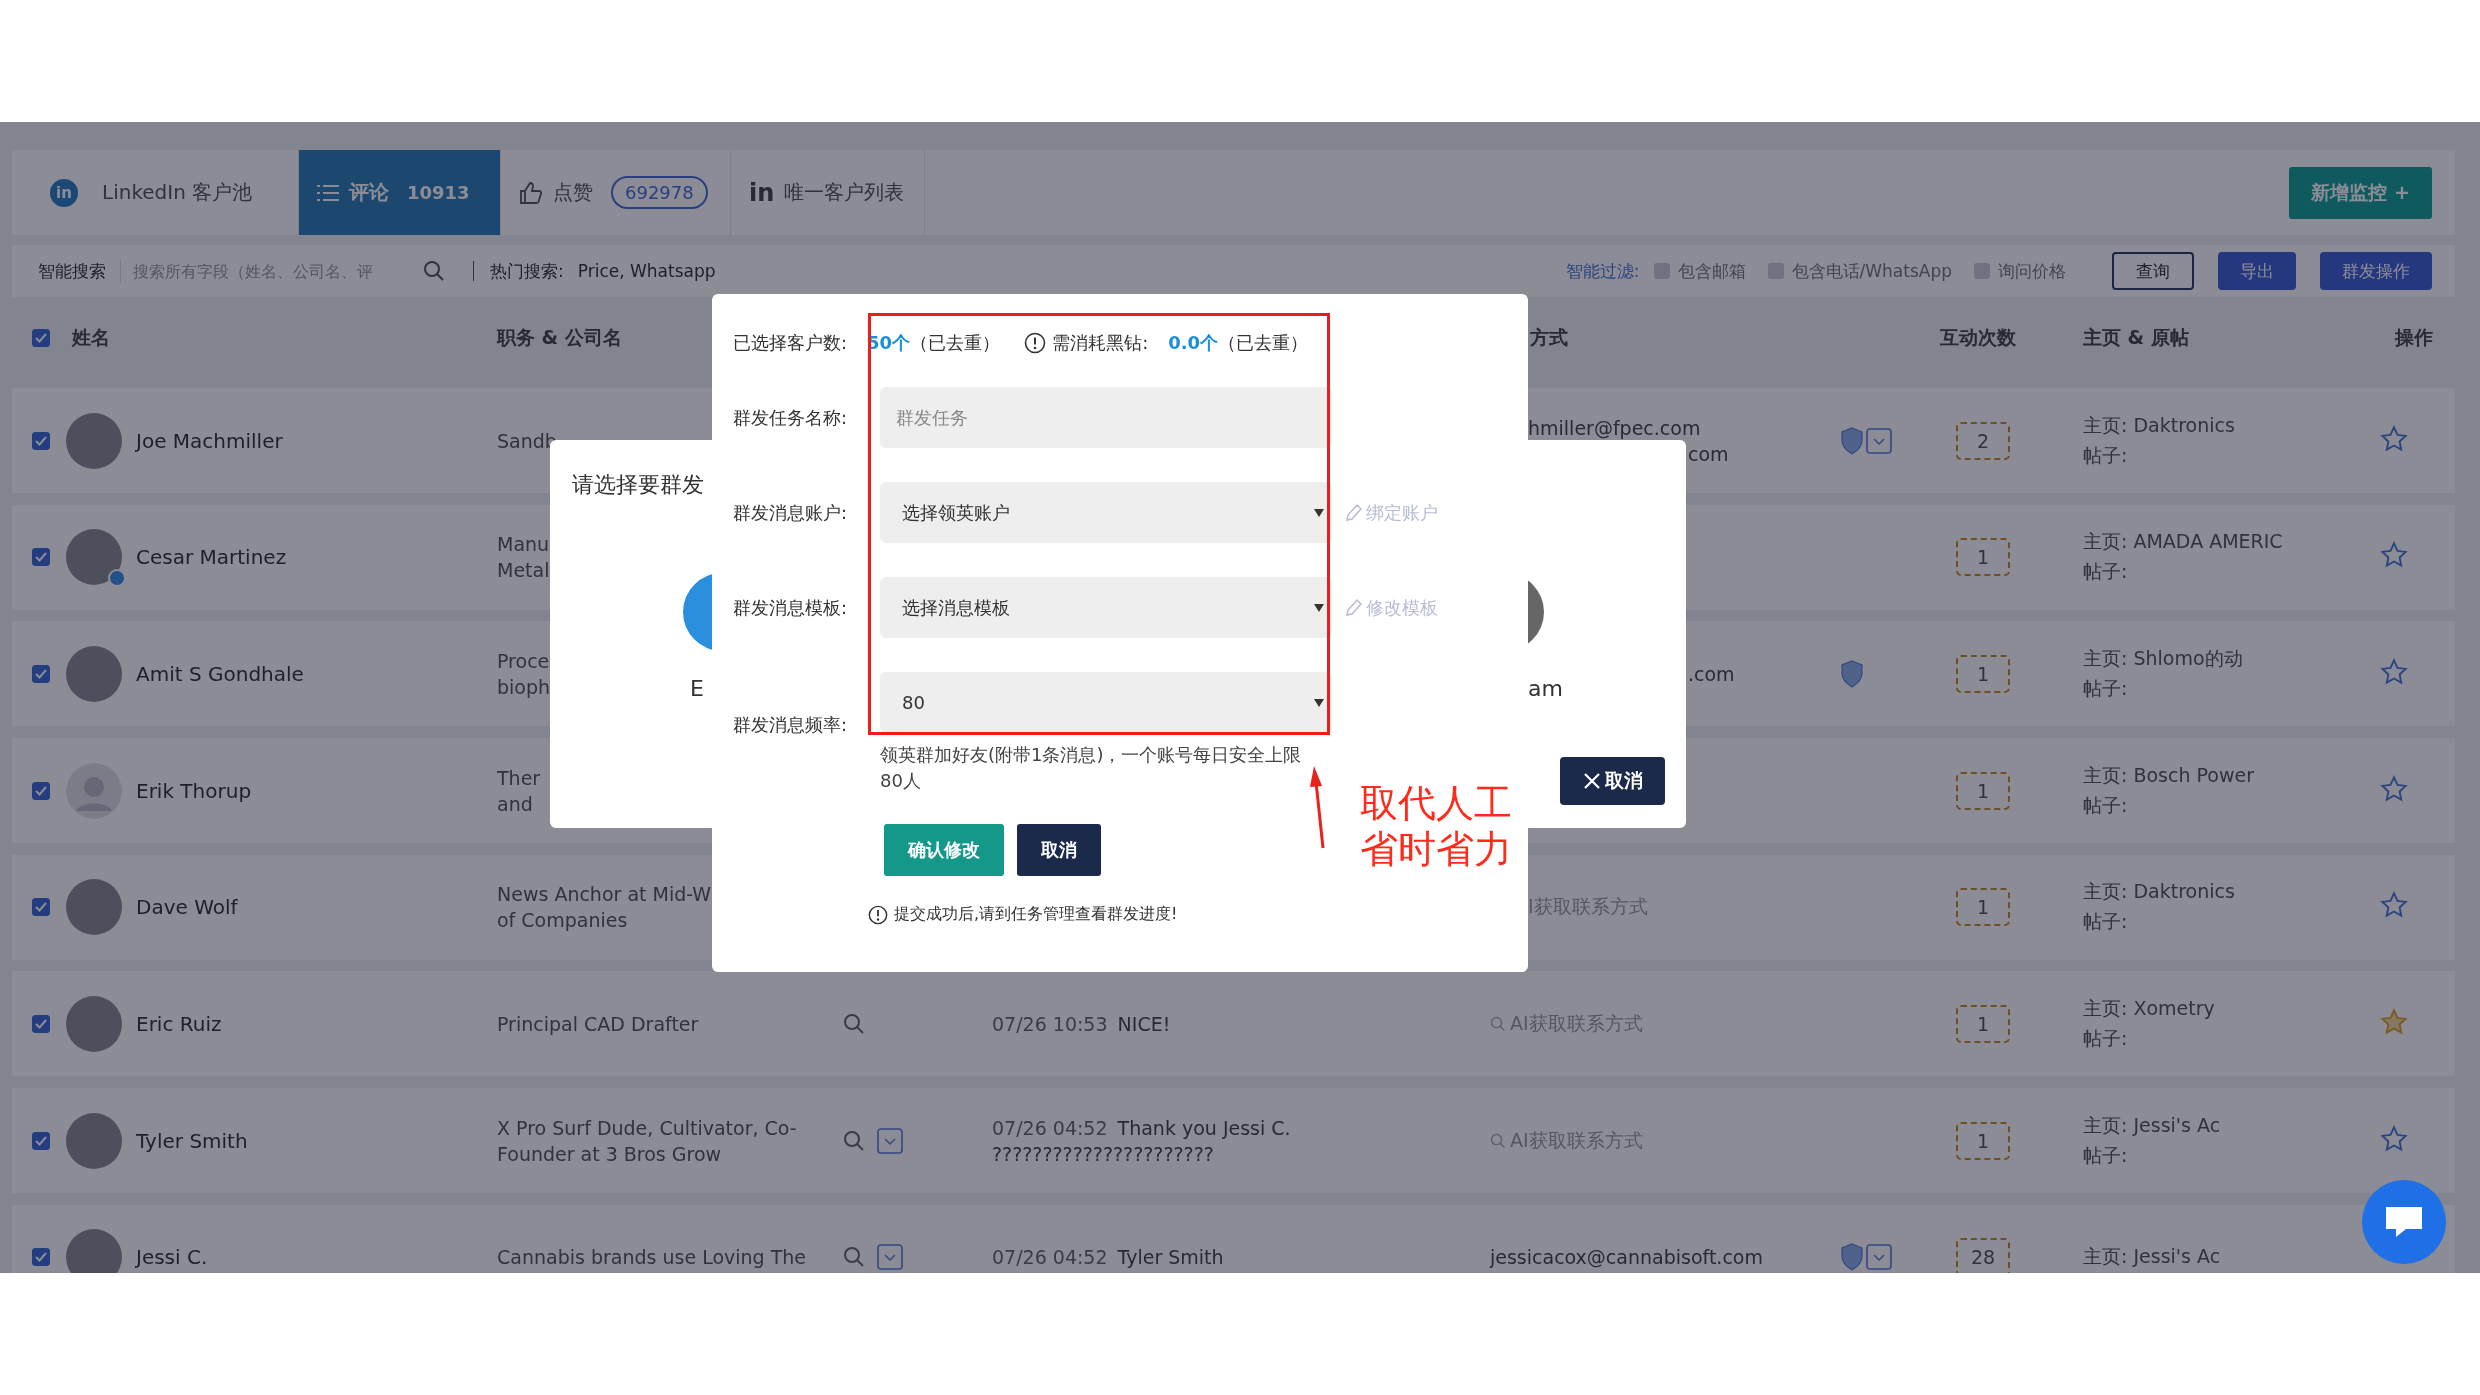 This screenshot has width=2480, height=1395. I want to click on comment-text: Thank you Jessi C., so click(1204, 1127).